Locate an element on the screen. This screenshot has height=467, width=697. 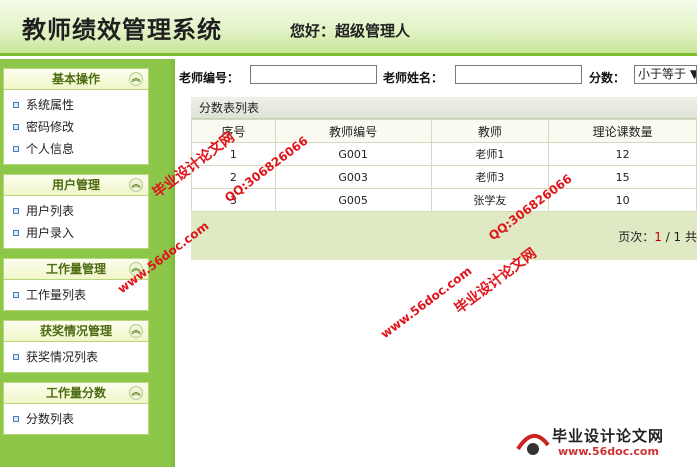
nav-group-header: 工作量分数 ︽ is located at coordinates (76, 393).